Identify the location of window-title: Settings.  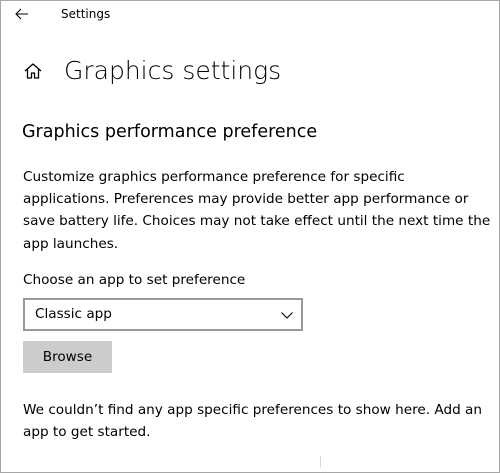
(86, 14).